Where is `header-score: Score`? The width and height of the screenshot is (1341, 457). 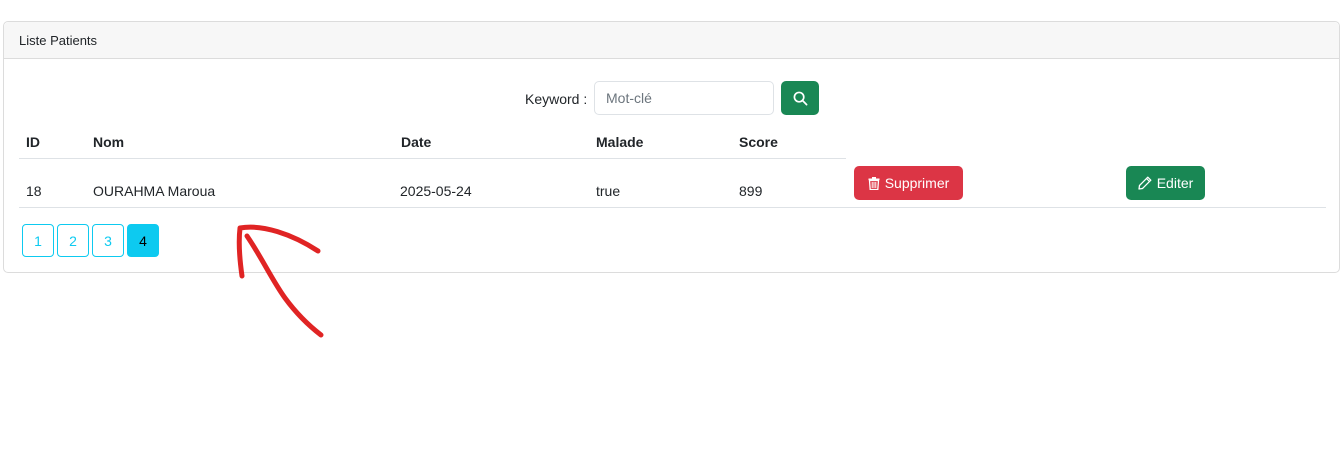
header-score: Score is located at coordinates (758, 142).